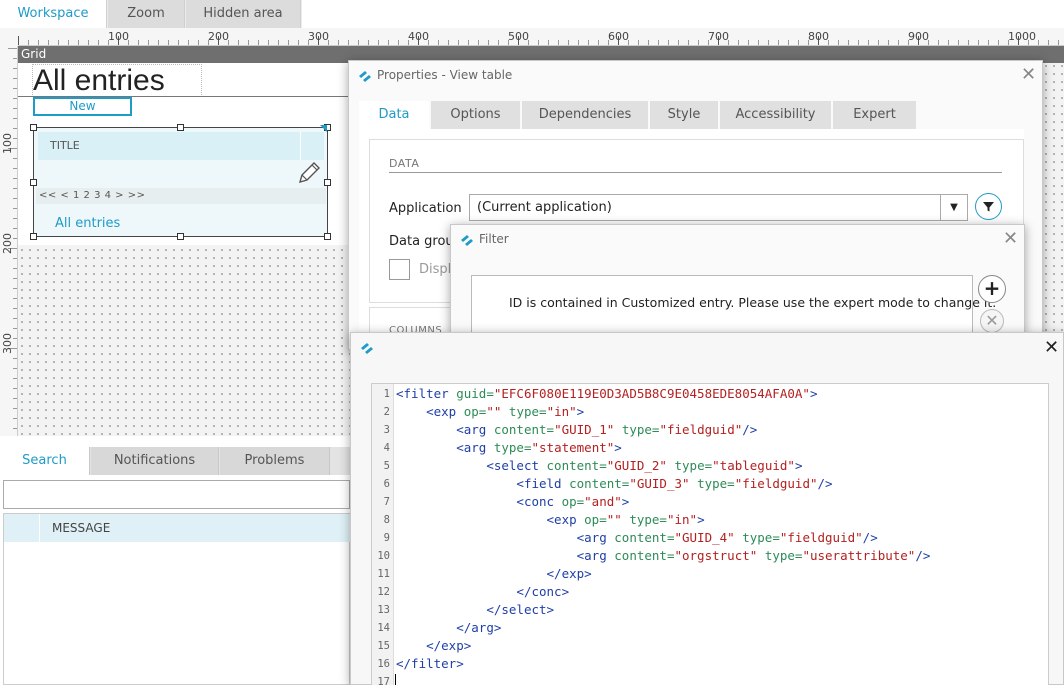 Image resolution: width=1064 pixels, height=685 pixels. What do you see at coordinates (430, 663) in the screenshot?
I see `code-text: </filter>` at bounding box center [430, 663].